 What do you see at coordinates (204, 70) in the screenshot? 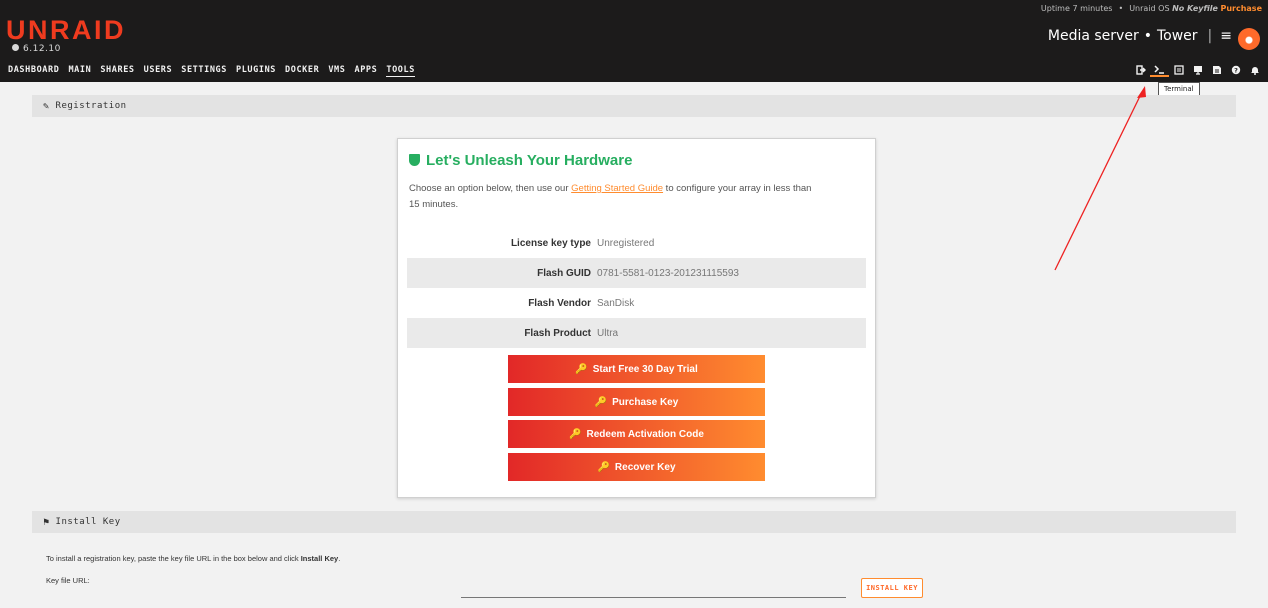
I see `nav-settings: SETTINGS` at bounding box center [204, 70].